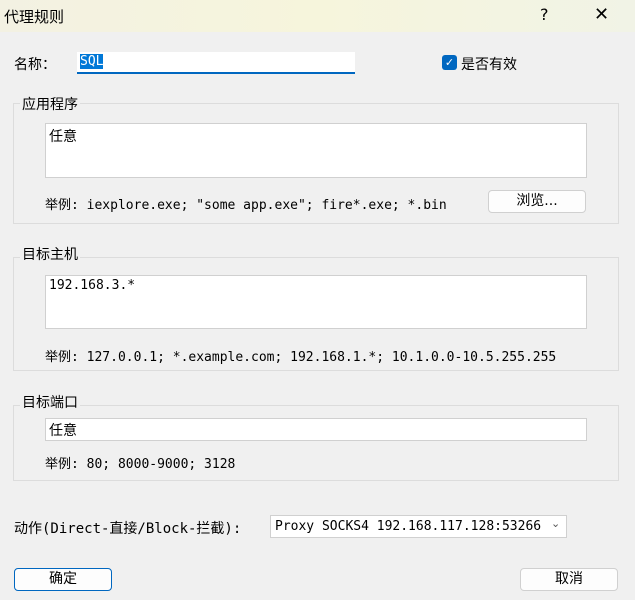 The width and height of the screenshot is (635, 600). I want to click on host-legend: 目标主机, so click(50, 254).